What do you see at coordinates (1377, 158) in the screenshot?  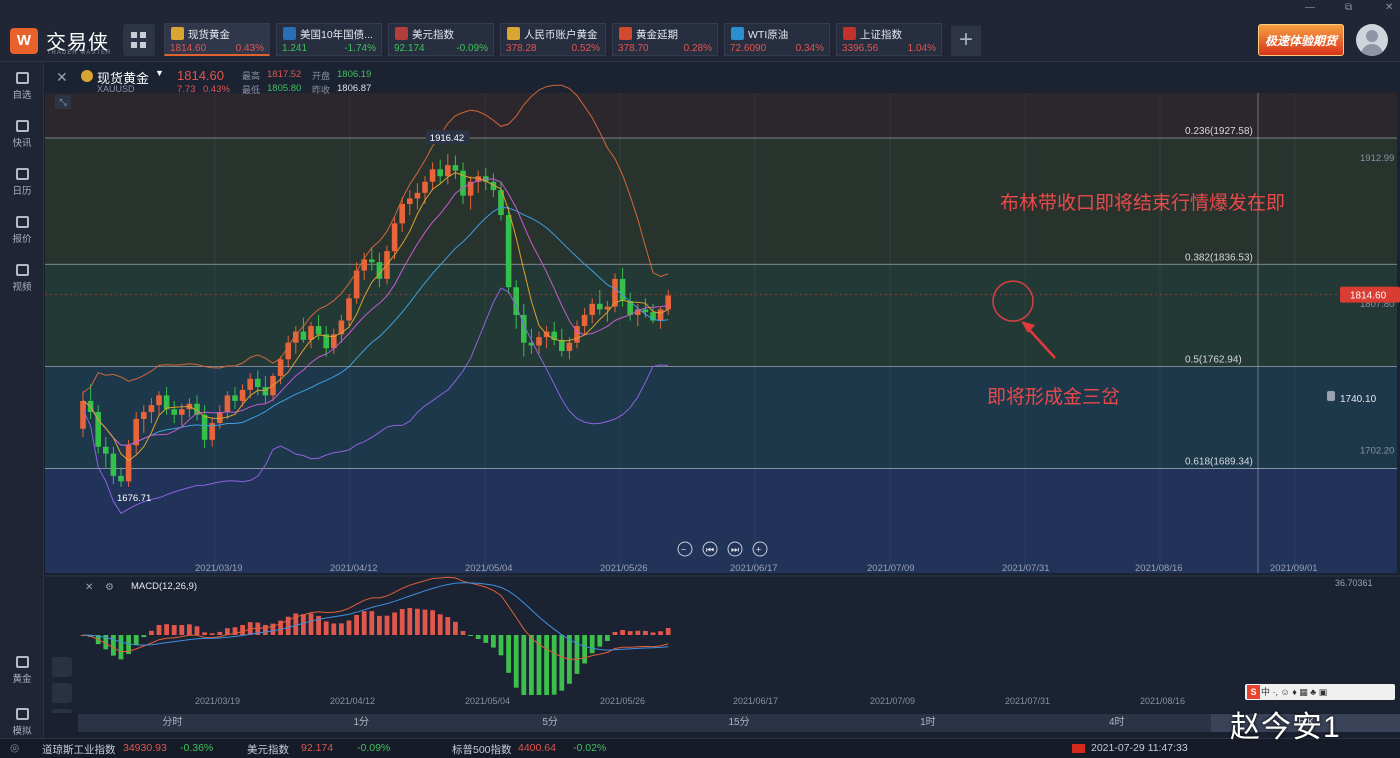 I see `price-axis-label-0: 1912.99` at bounding box center [1377, 158].